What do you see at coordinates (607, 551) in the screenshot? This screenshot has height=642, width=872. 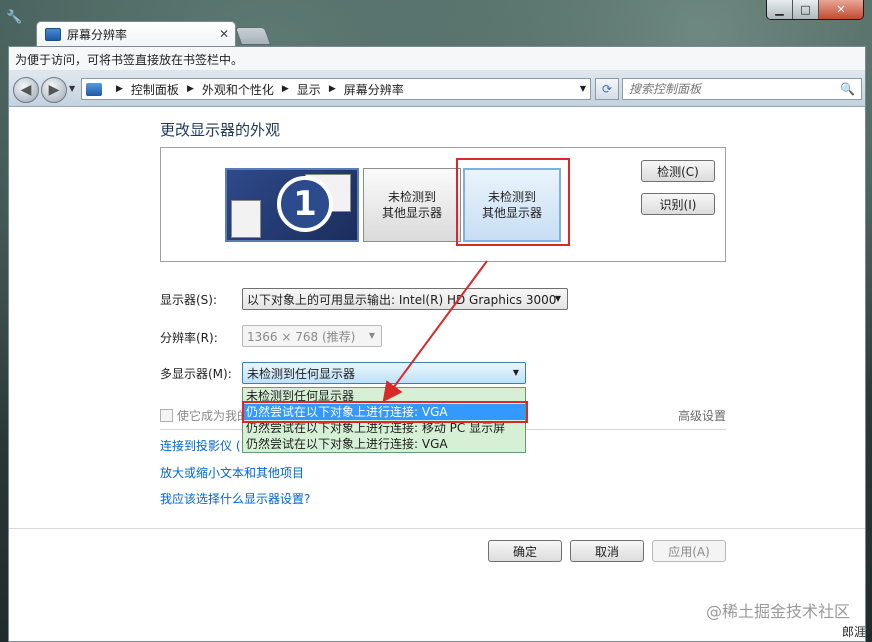 I see `cancel-button: 取消` at bounding box center [607, 551].